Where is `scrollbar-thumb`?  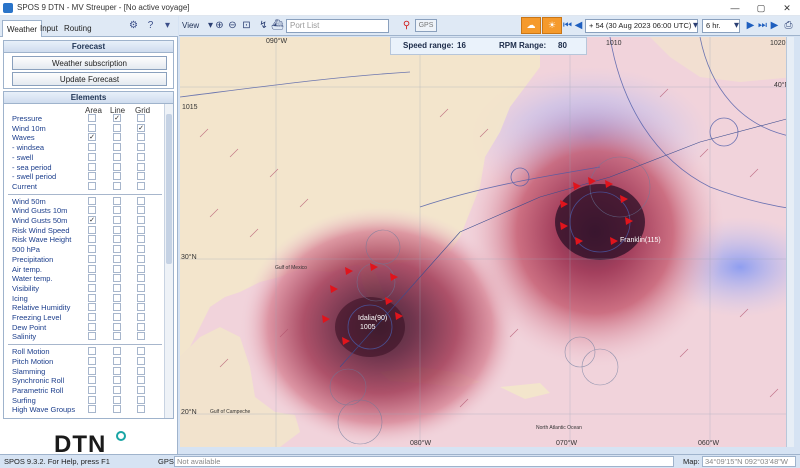 scrollbar-thumb is located at coordinates (169, 189).